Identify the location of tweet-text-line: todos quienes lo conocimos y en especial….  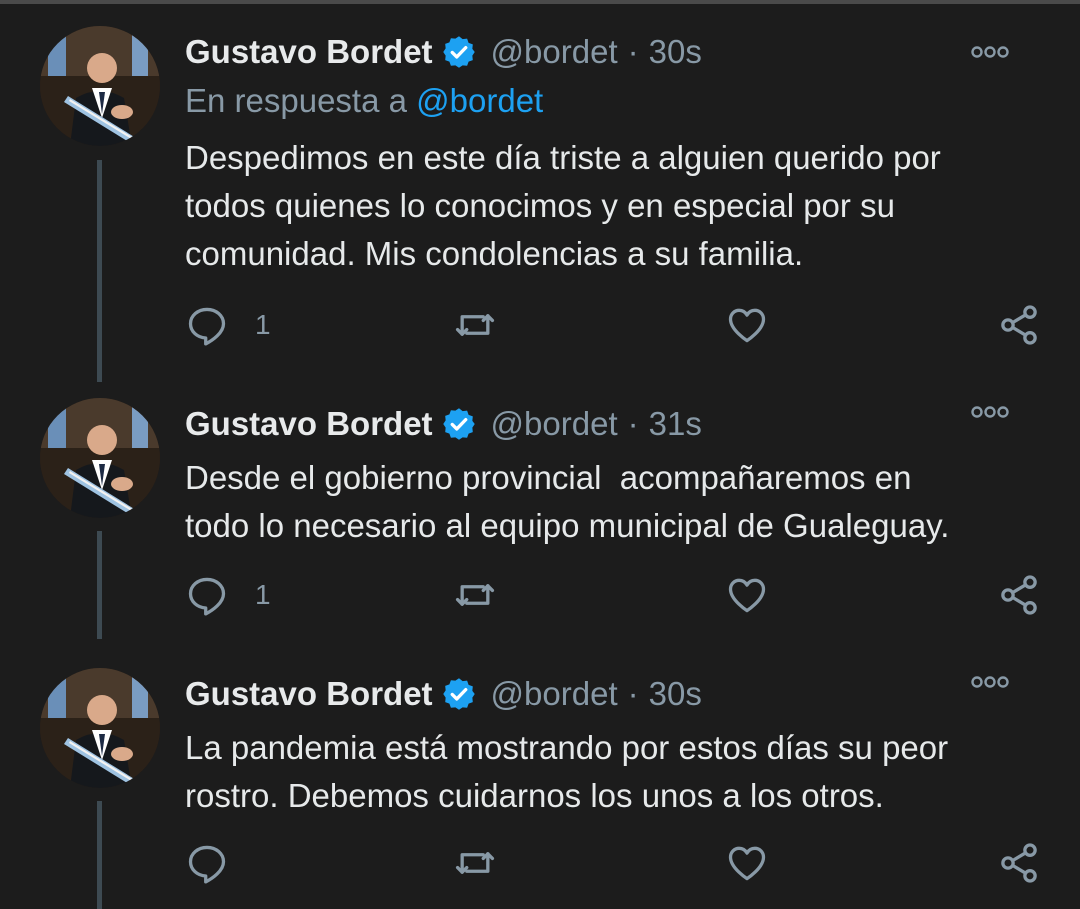
(540, 205).